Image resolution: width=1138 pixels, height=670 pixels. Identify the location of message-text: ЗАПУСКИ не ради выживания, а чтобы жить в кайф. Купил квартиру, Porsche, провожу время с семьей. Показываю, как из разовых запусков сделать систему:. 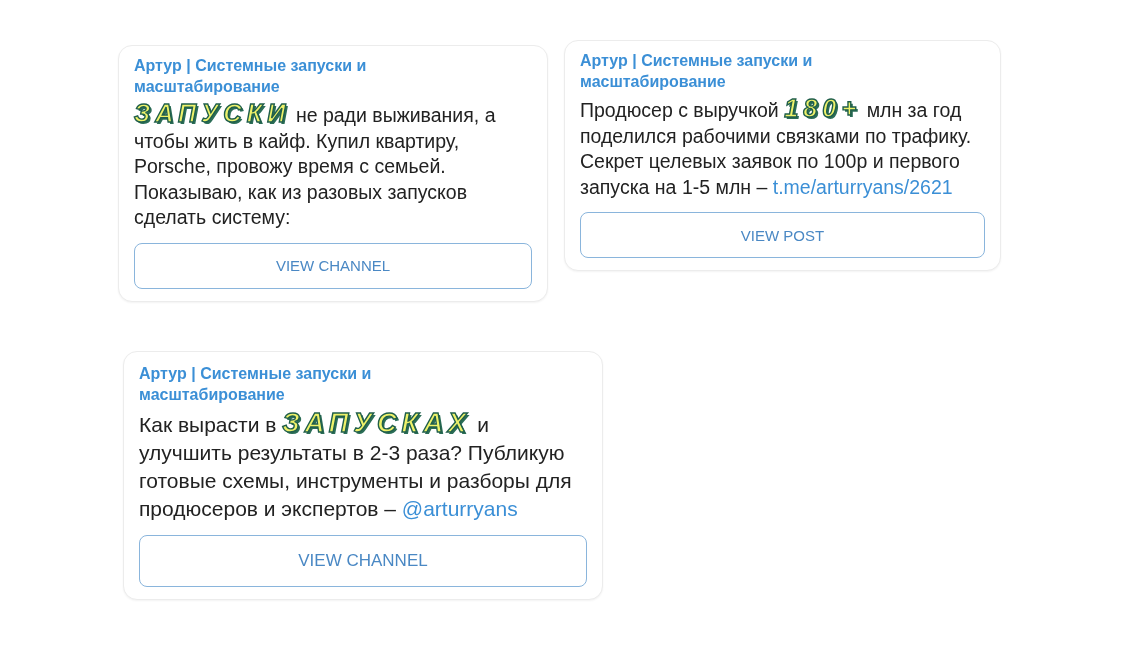
(315, 165).